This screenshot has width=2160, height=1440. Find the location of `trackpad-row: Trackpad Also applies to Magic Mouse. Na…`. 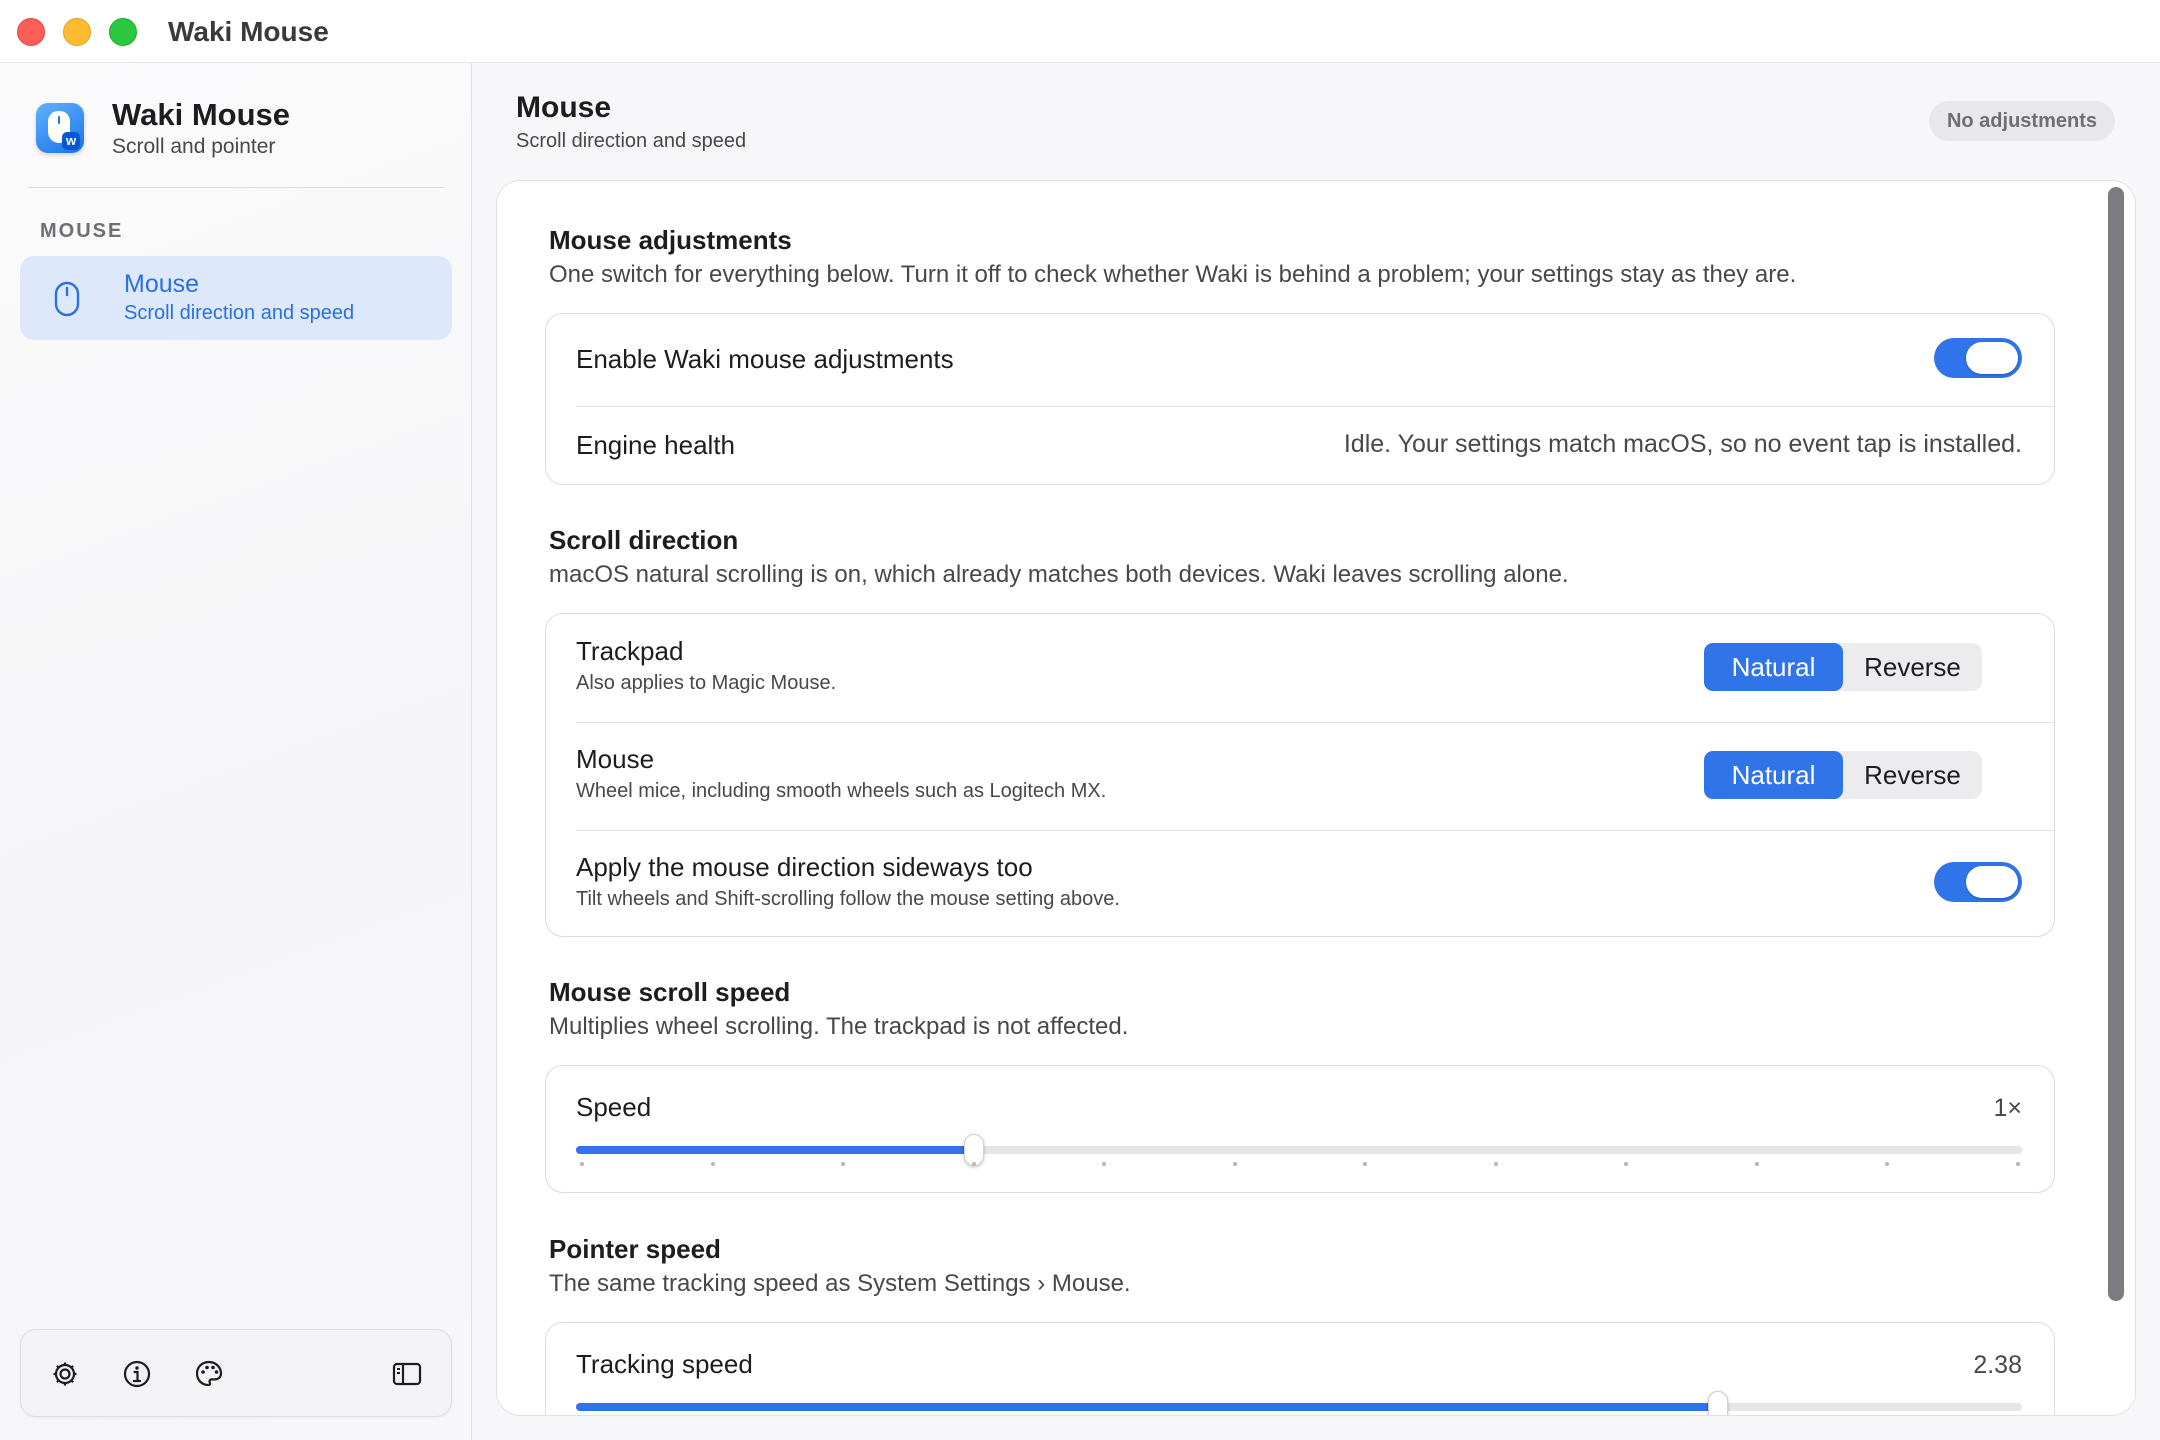

trackpad-row: Trackpad Also applies to Magic Mouse. Na… is located at coordinates (1300, 668).